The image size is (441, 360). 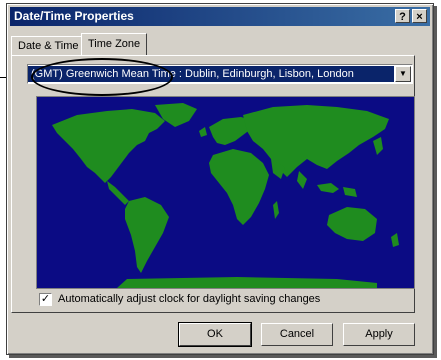 I want to click on help-button: ?, so click(x=402, y=16).